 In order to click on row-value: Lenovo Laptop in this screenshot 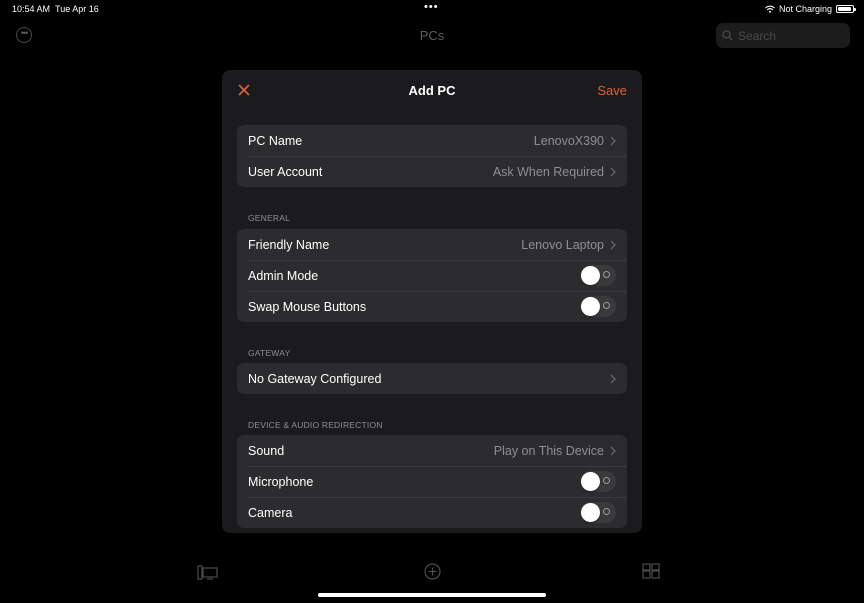, I will do `click(562, 244)`.